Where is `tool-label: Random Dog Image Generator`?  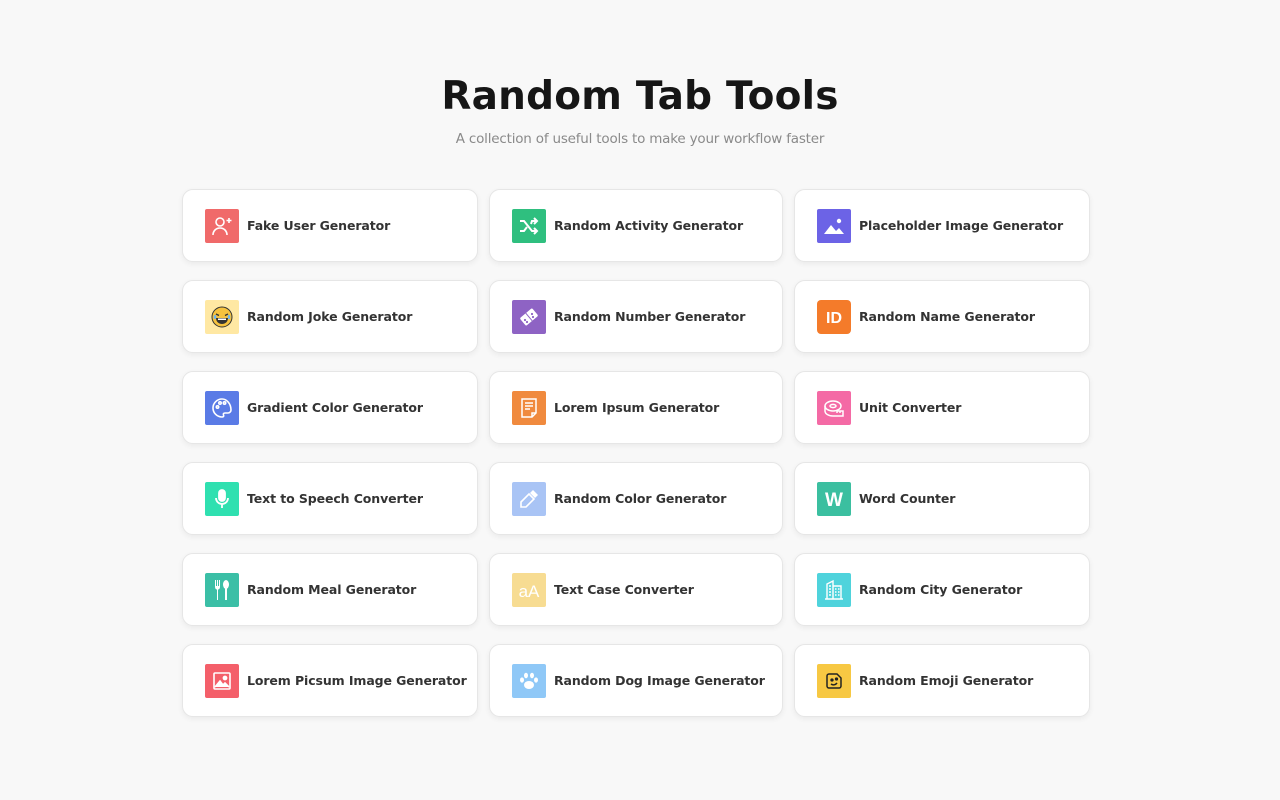 tool-label: Random Dog Image Generator is located at coordinates (659, 680).